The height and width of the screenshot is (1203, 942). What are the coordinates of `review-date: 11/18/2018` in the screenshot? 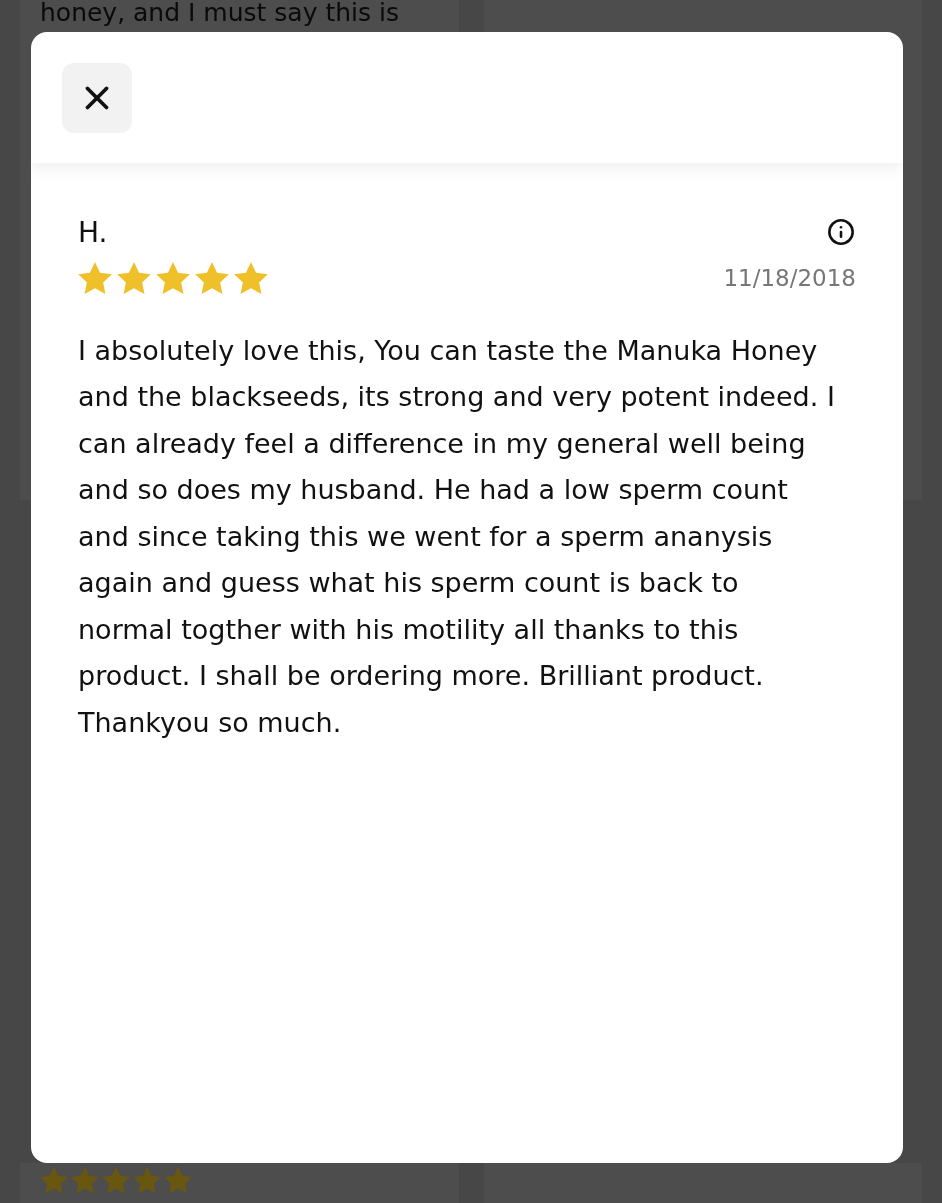 It's located at (789, 278).